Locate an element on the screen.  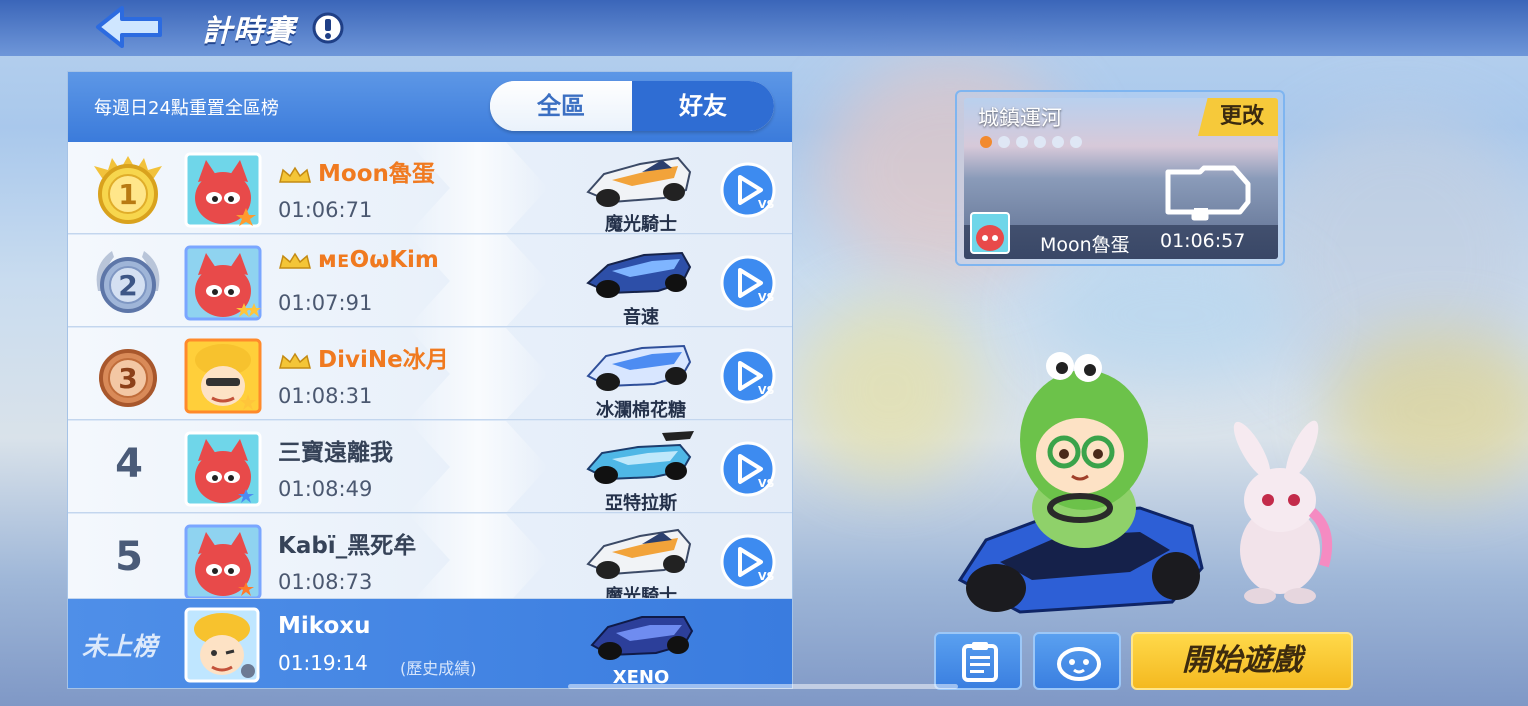
tab-friends: 好友 is located at coordinates (703, 106).